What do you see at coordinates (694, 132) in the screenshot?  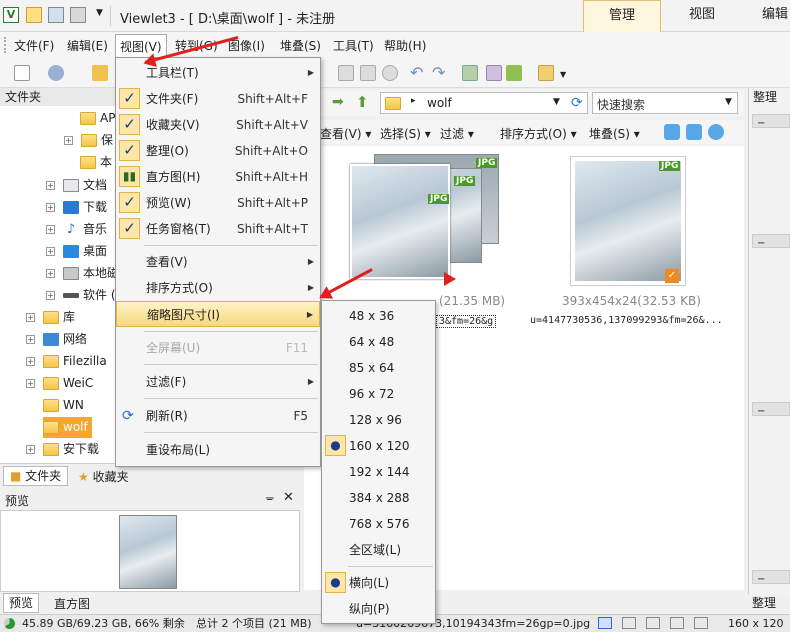 I see `rotate-right-icon` at bounding box center [694, 132].